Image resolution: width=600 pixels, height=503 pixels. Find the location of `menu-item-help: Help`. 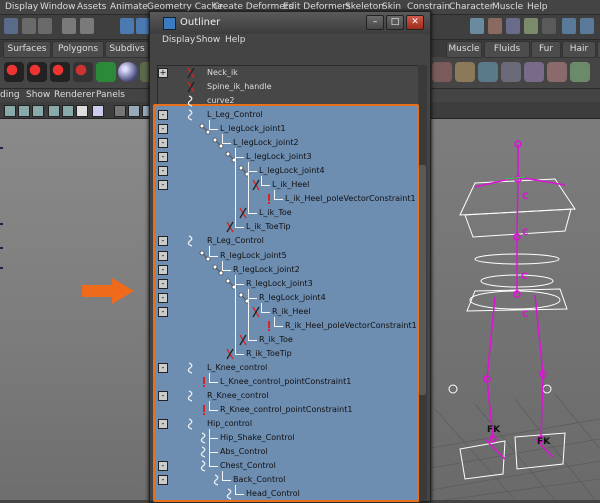

menu-item-help: Help is located at coordinates (537, 7).